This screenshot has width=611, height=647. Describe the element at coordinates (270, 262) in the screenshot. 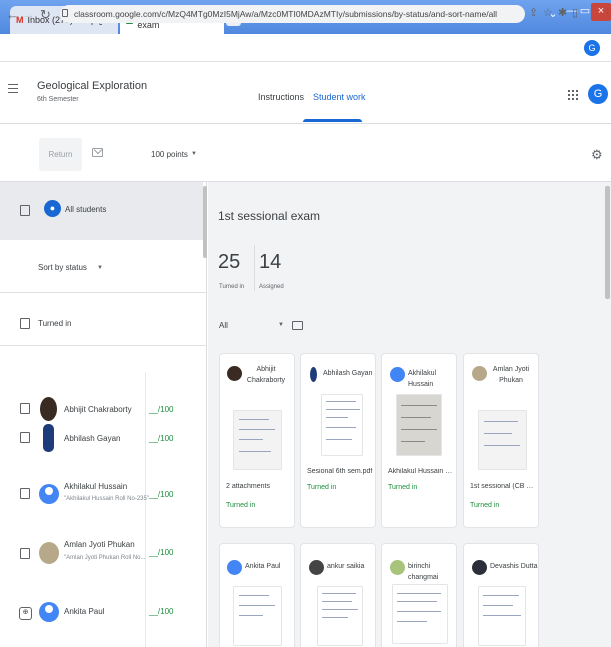

I see `assigned-count: 14` at that location.